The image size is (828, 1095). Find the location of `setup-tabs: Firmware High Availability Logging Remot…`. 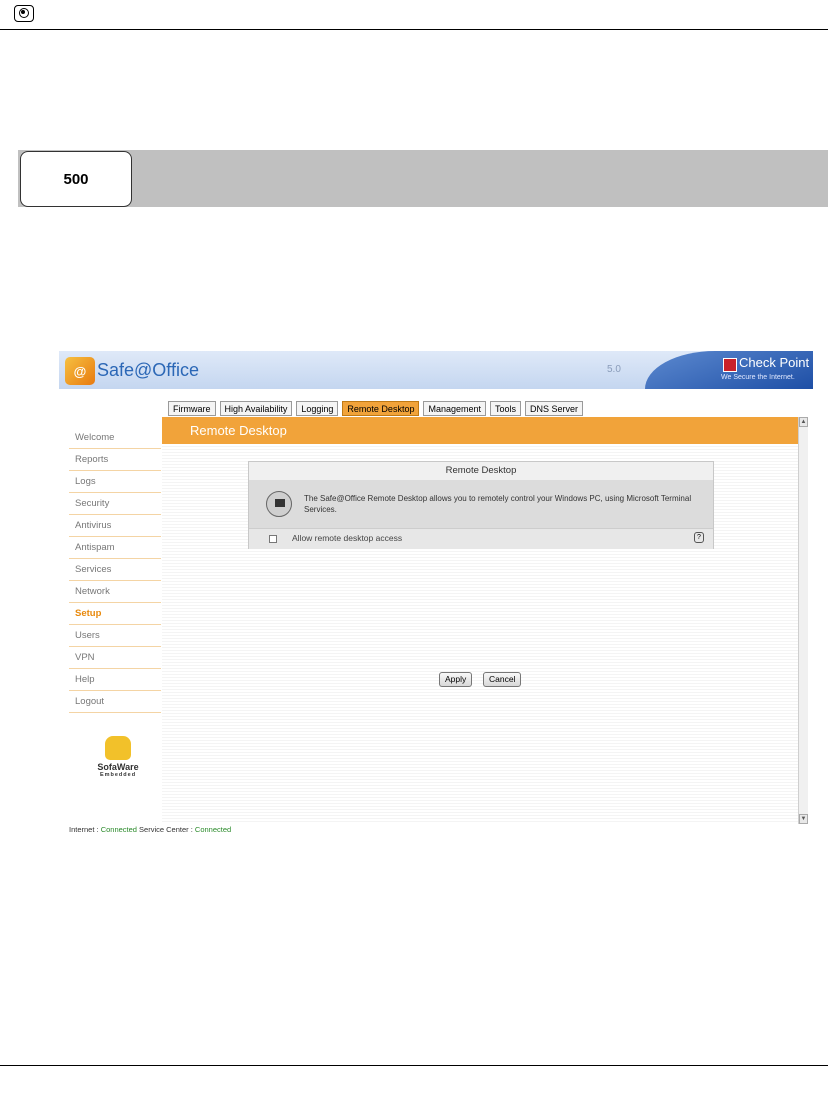

setup-tabs: Firmware High Availability Logging Remot… is located at coordinates (376, 409).